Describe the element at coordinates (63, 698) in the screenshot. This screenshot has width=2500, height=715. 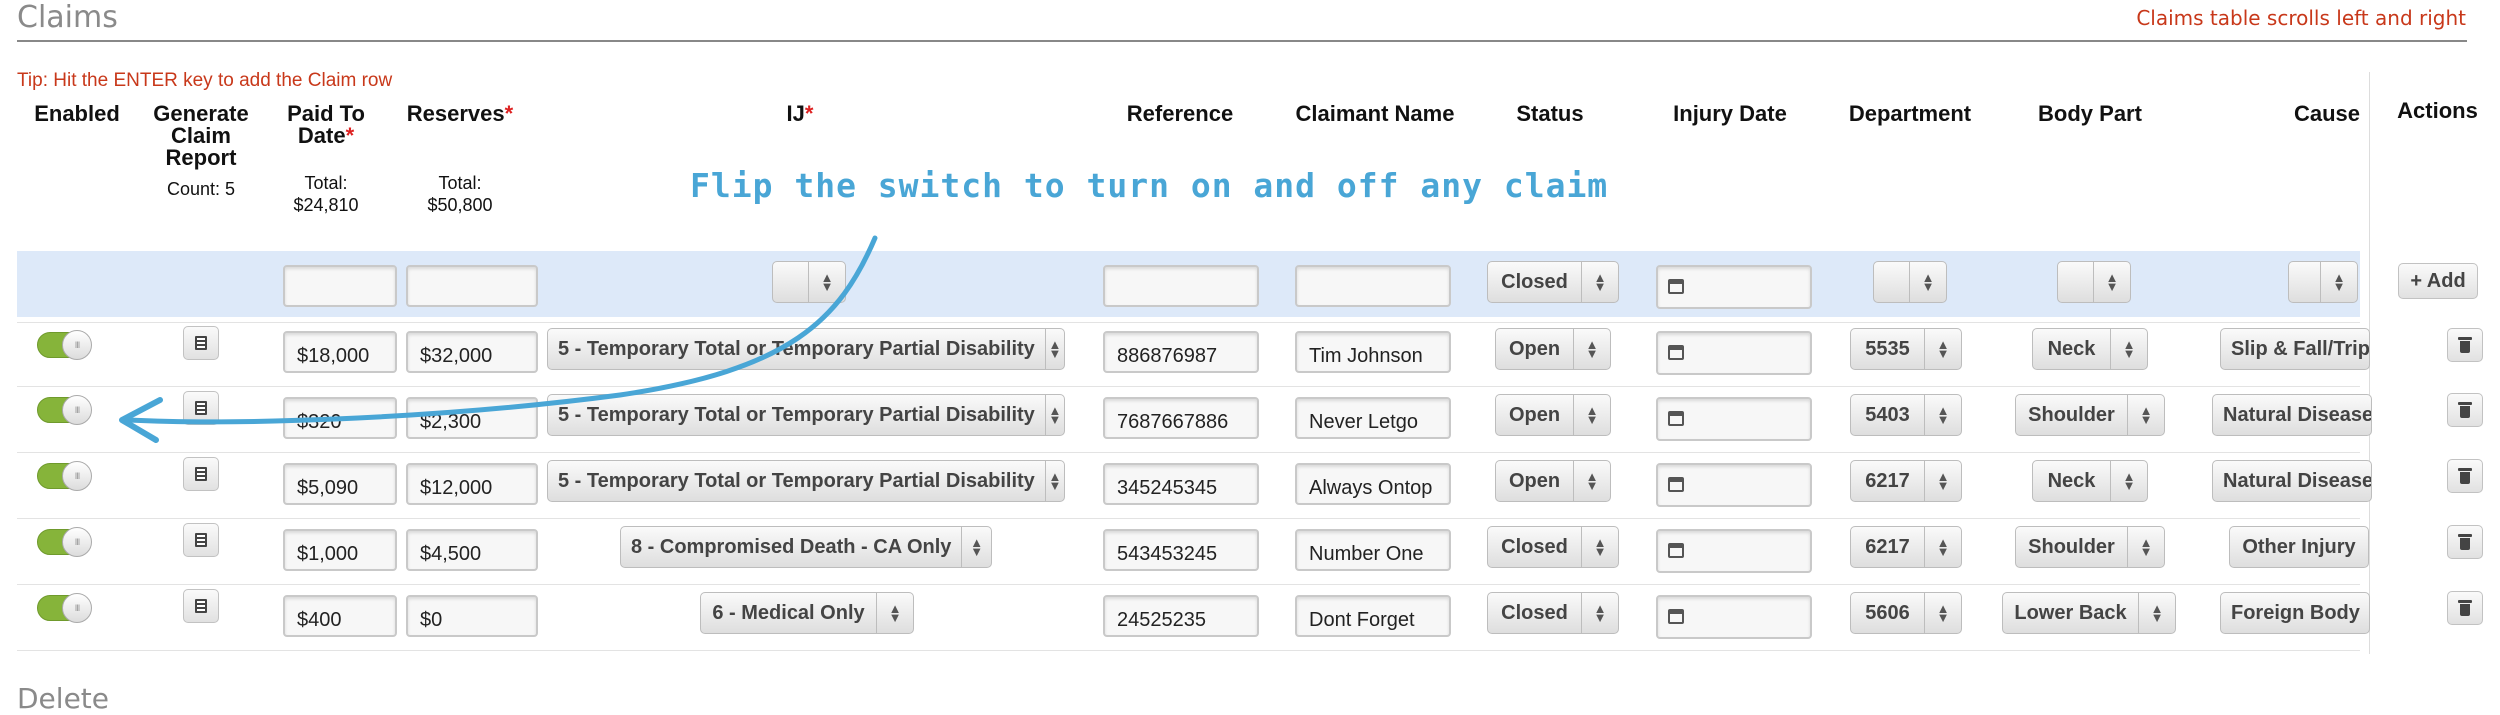
I see `delete-section-title: Delete` at that location.